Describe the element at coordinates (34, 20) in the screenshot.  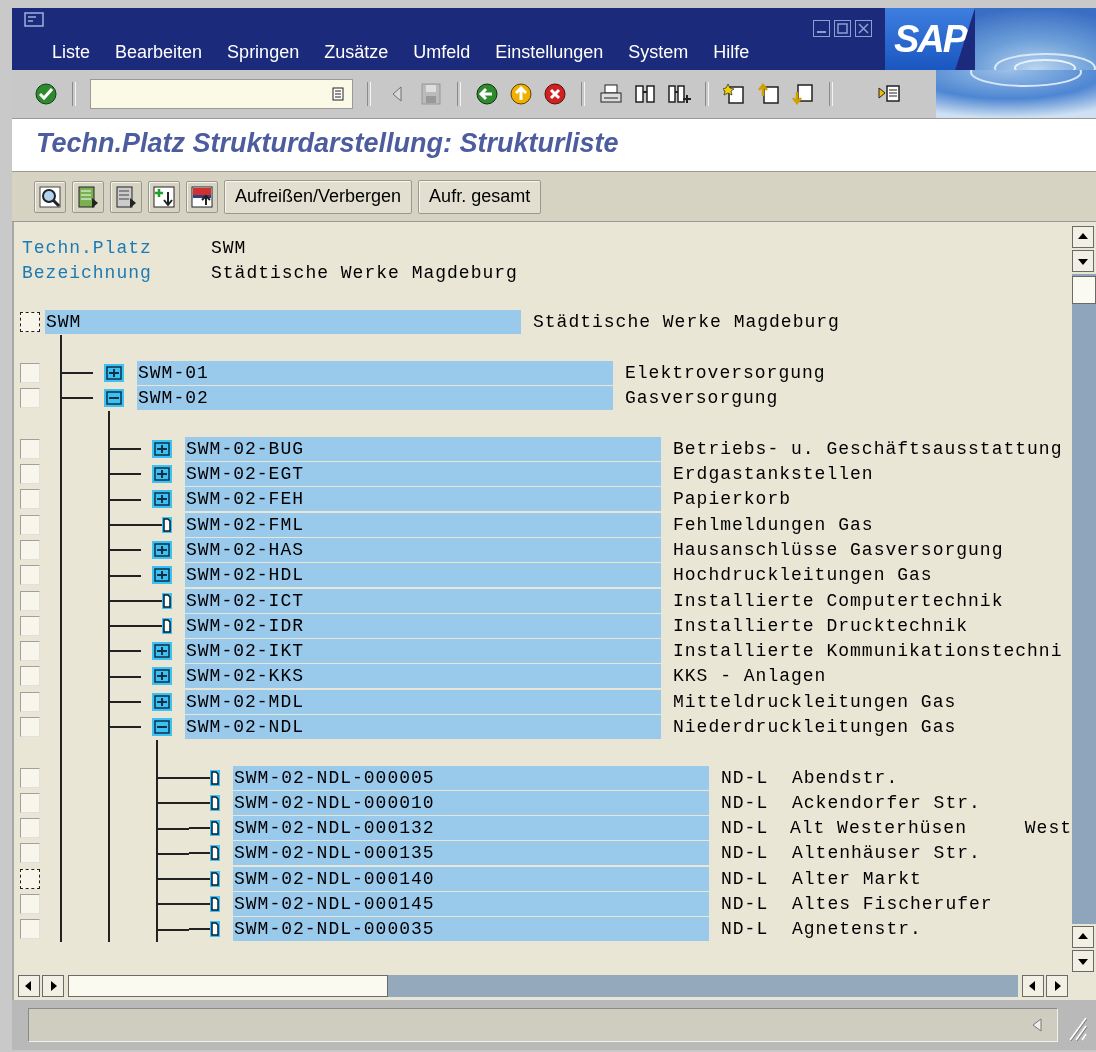
I see `window-menu-icon` at that location.